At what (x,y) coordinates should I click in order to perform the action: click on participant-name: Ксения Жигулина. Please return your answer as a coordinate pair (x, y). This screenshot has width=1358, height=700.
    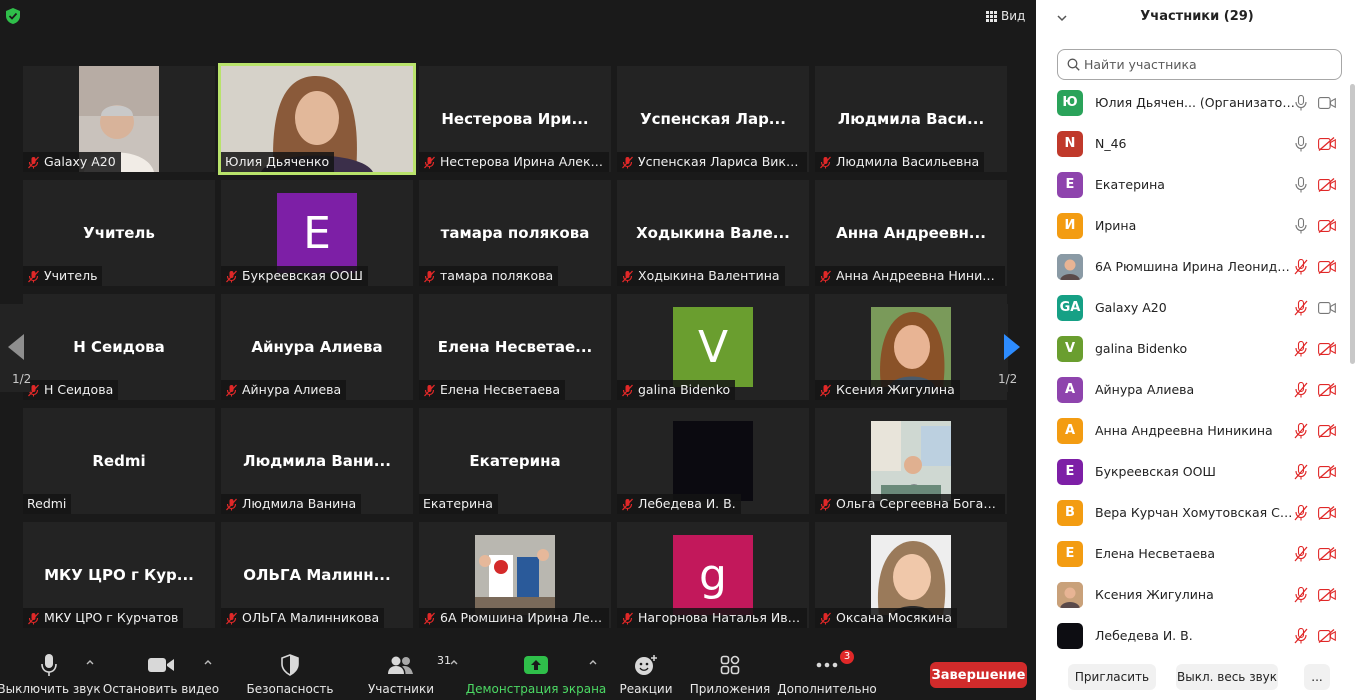
    Looking at the image, I should click on (1154, 594).